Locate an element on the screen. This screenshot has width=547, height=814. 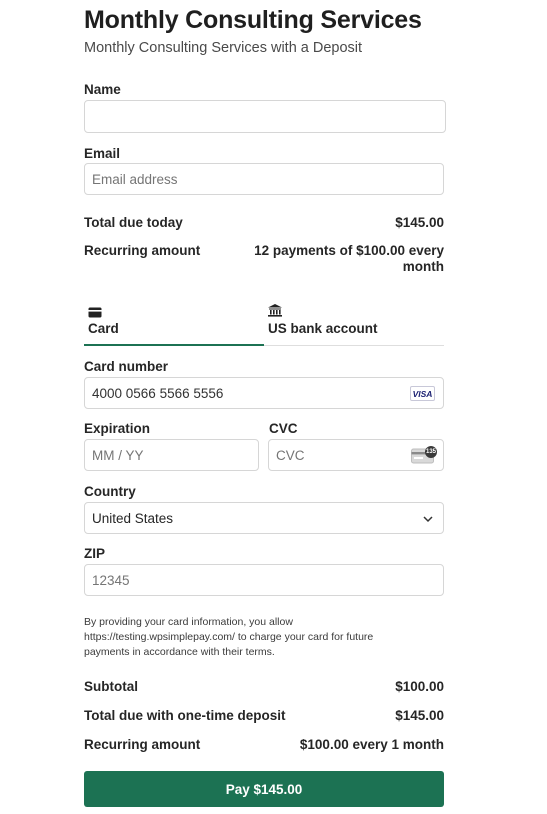
subtotal-label: Subtotal is located at coordinates (111, 686).